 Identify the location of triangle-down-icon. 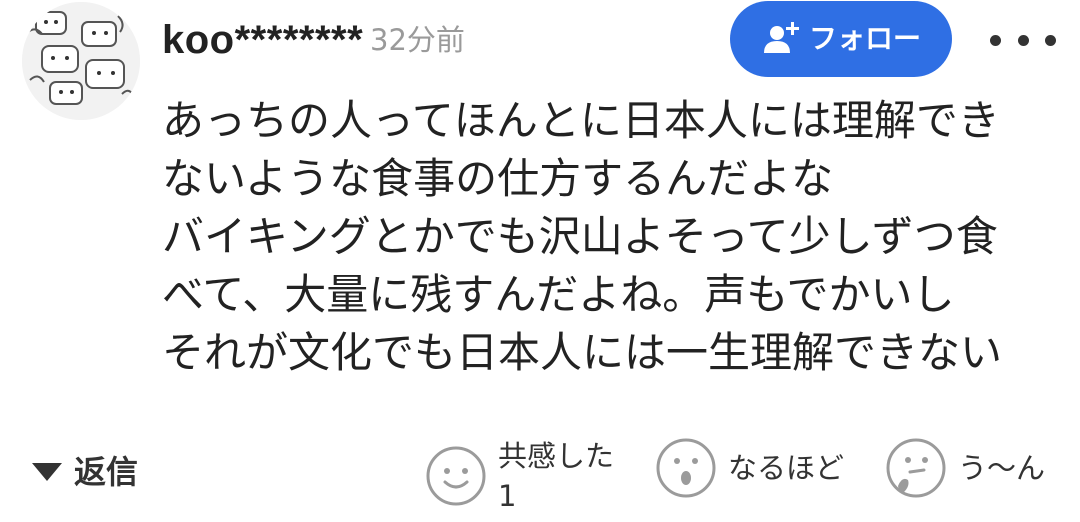
(47, 472).